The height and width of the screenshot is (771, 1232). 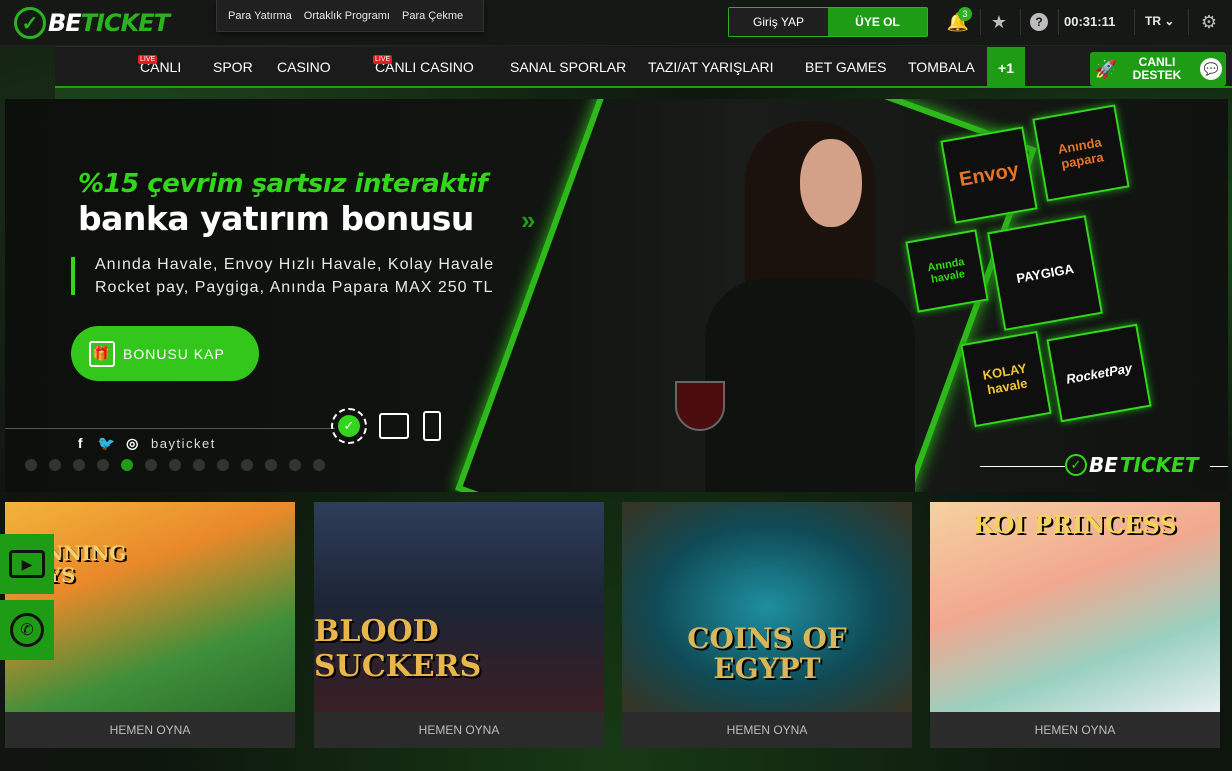 I want to click on game-title: KOI PRINCESS, so click(x=1075, y=524).